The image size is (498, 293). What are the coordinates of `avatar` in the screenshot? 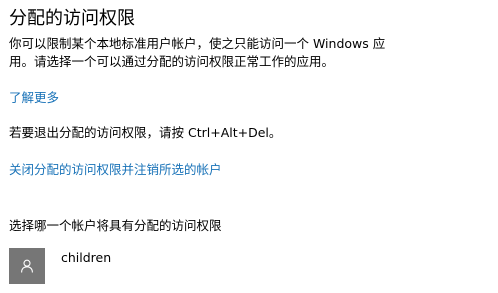 It's located at (27, 266).